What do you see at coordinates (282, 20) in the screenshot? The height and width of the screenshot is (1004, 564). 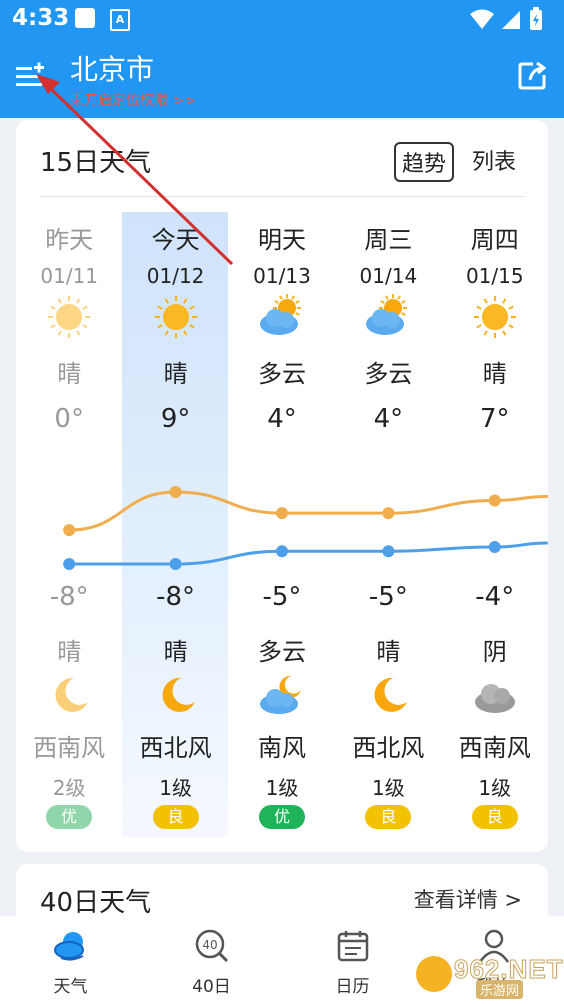 I see `status-bar: 4:33 A` at bounding box center [282, 20].